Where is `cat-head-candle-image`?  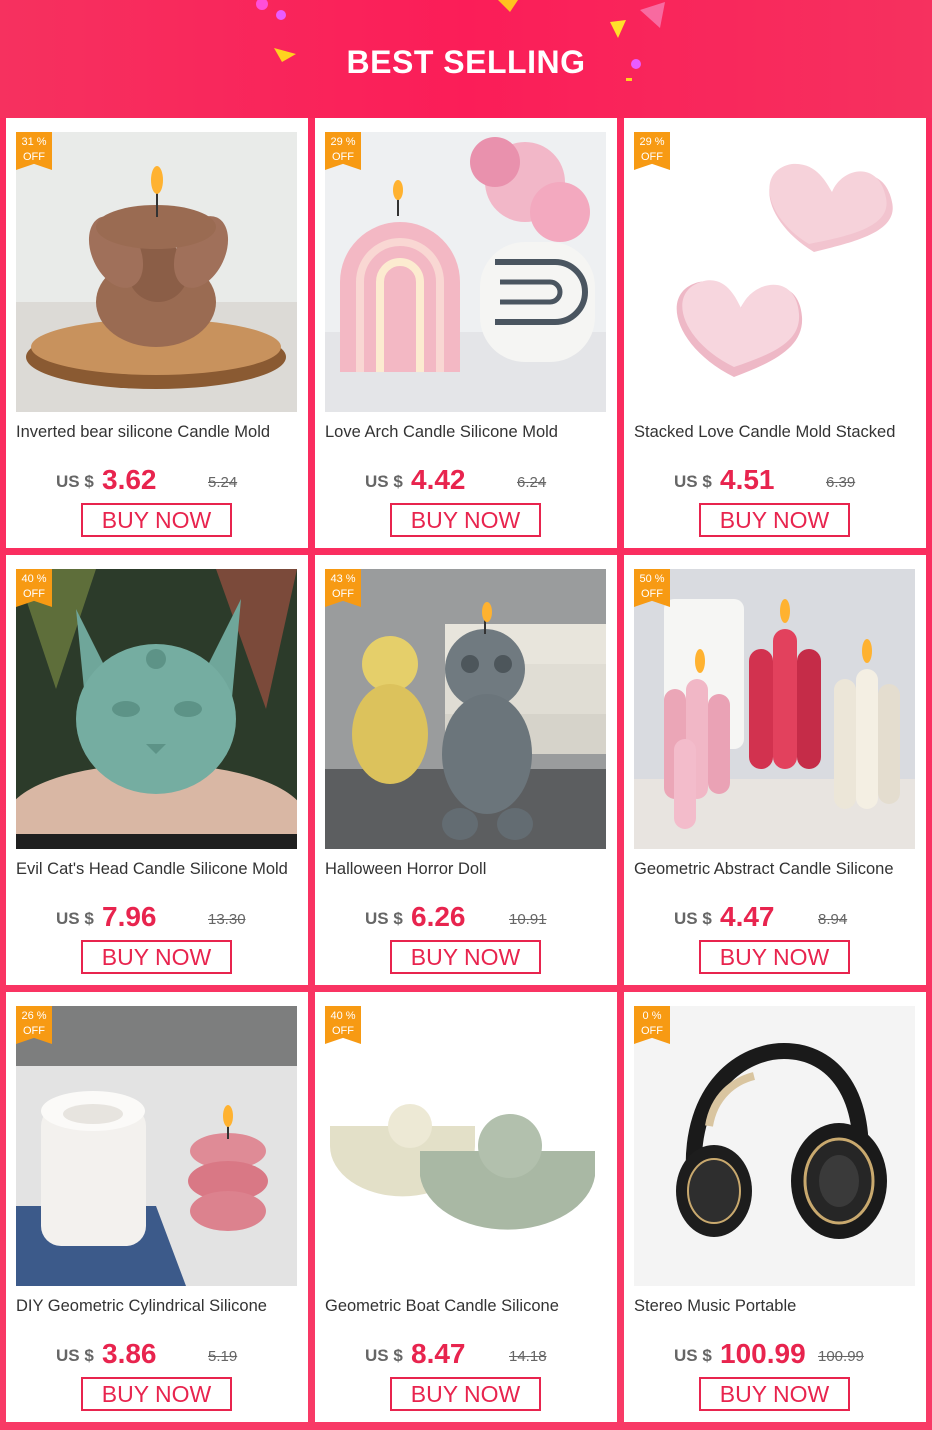 cat-head-candle-image is located at coordinates (156, 709).